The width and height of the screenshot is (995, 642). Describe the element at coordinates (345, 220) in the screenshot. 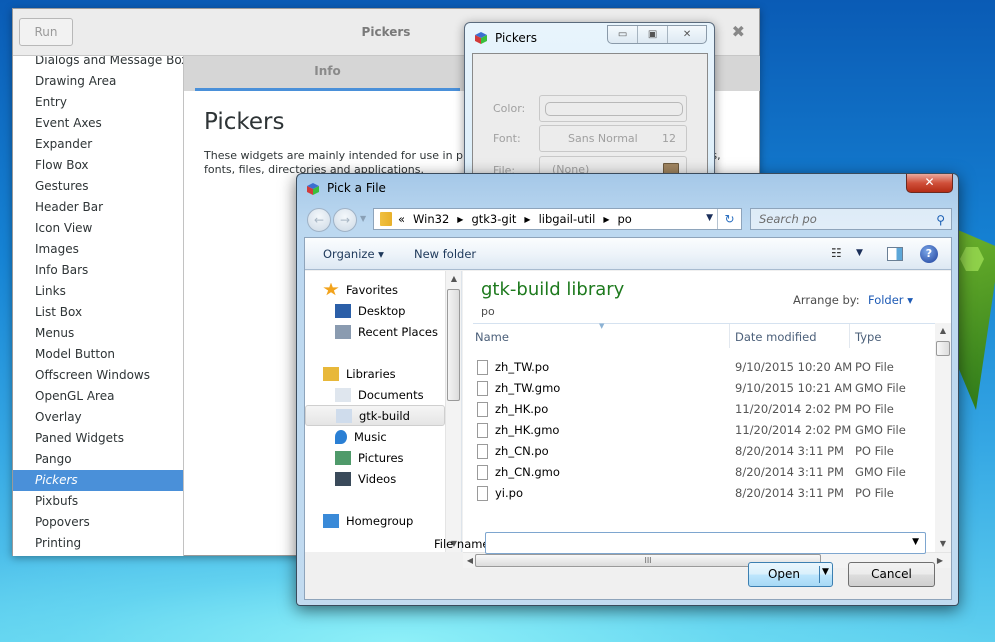

I see `forward-button: →` at that location.